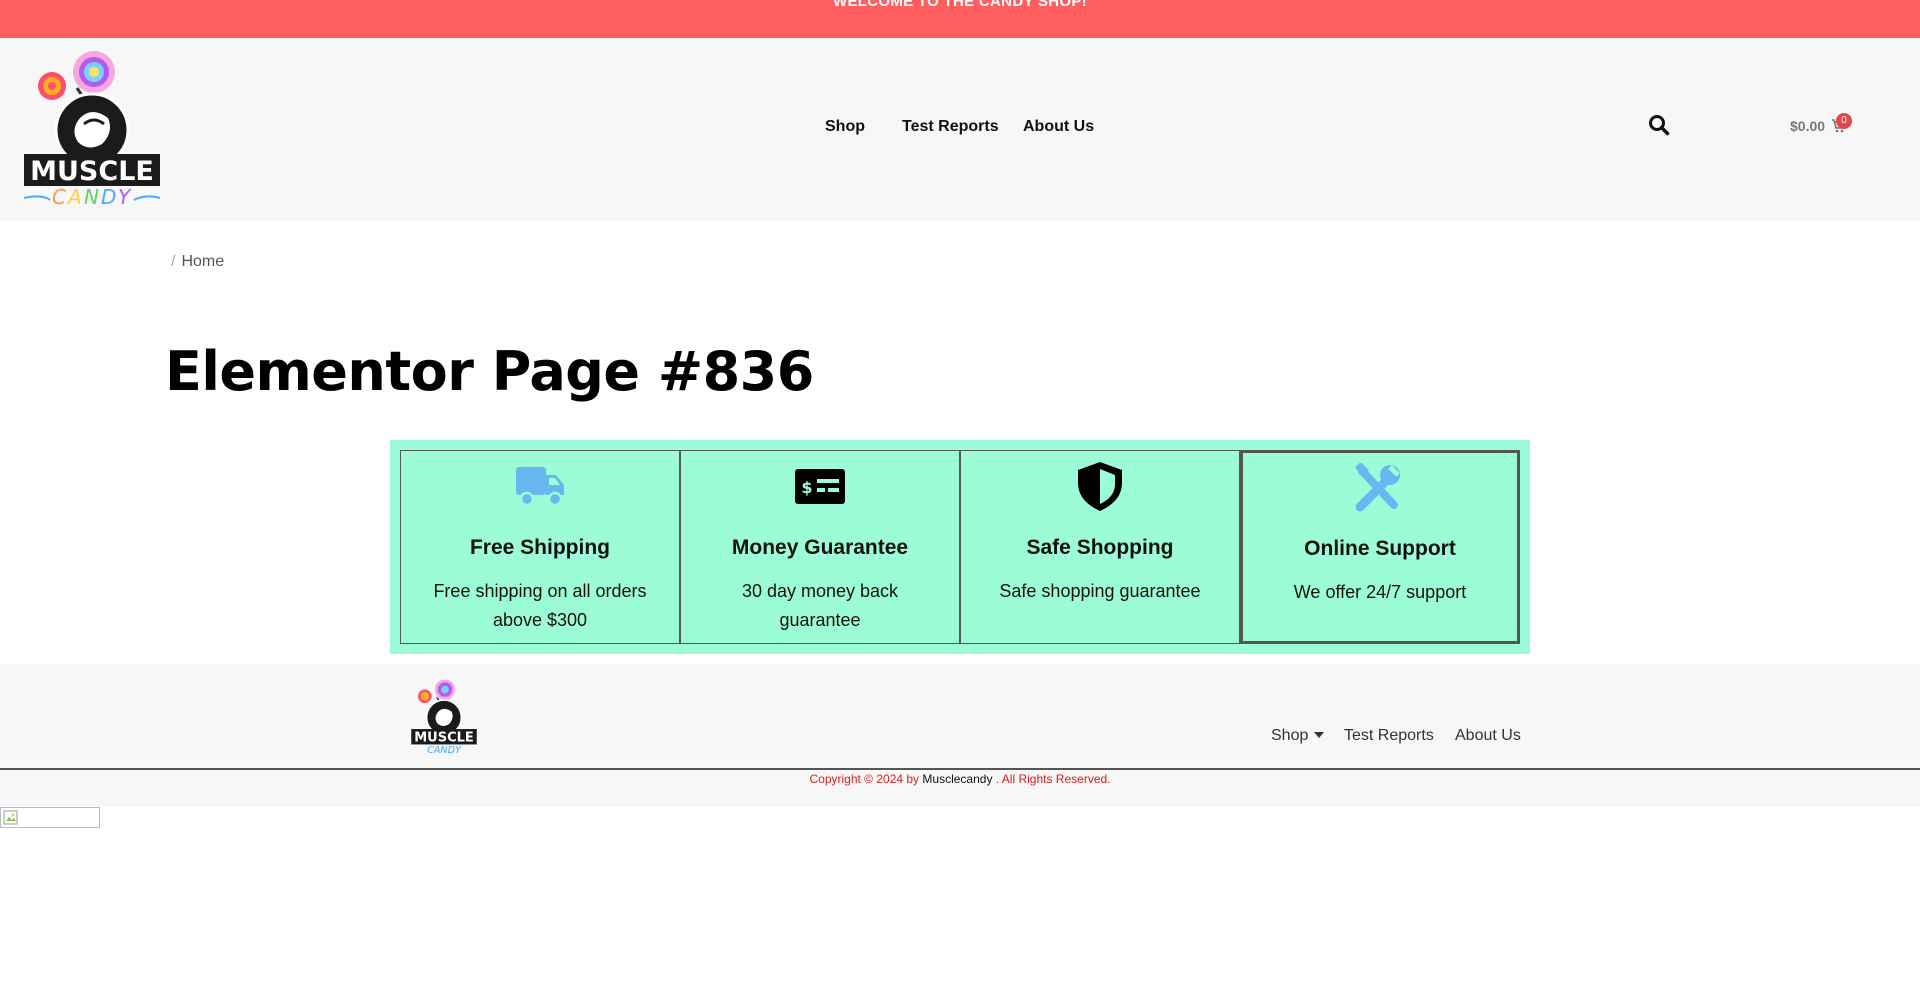  Describe the element at coordinates (960, 769) in the screenshot. I see `footer-divider` at that location.